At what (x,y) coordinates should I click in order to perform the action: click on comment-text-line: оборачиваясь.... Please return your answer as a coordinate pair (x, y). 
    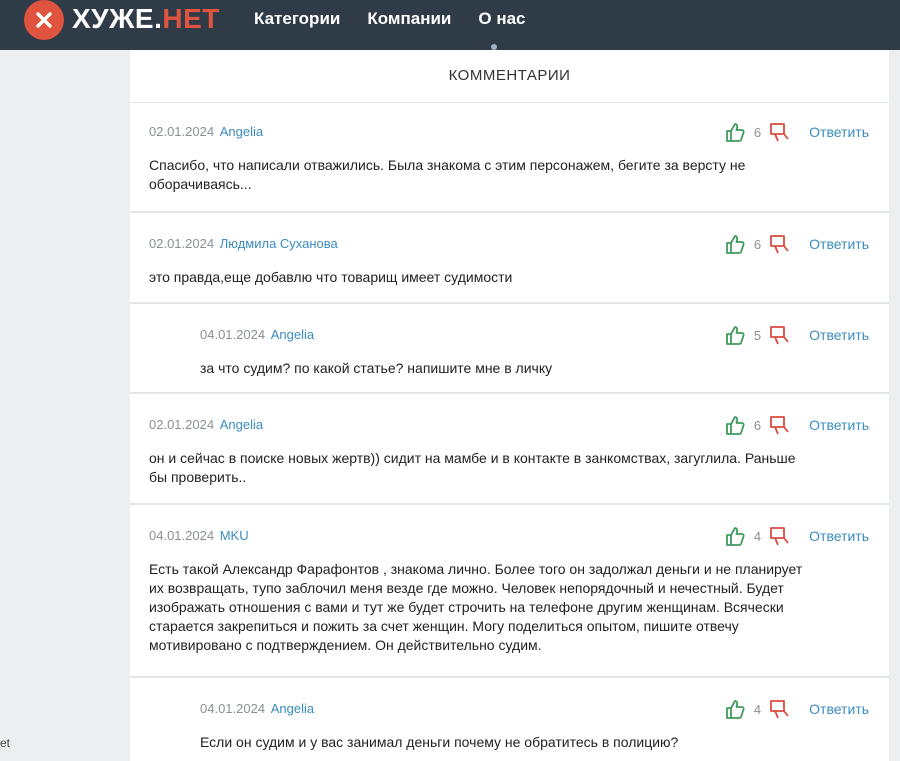
    Looking at the image, I should click on (200, 184).